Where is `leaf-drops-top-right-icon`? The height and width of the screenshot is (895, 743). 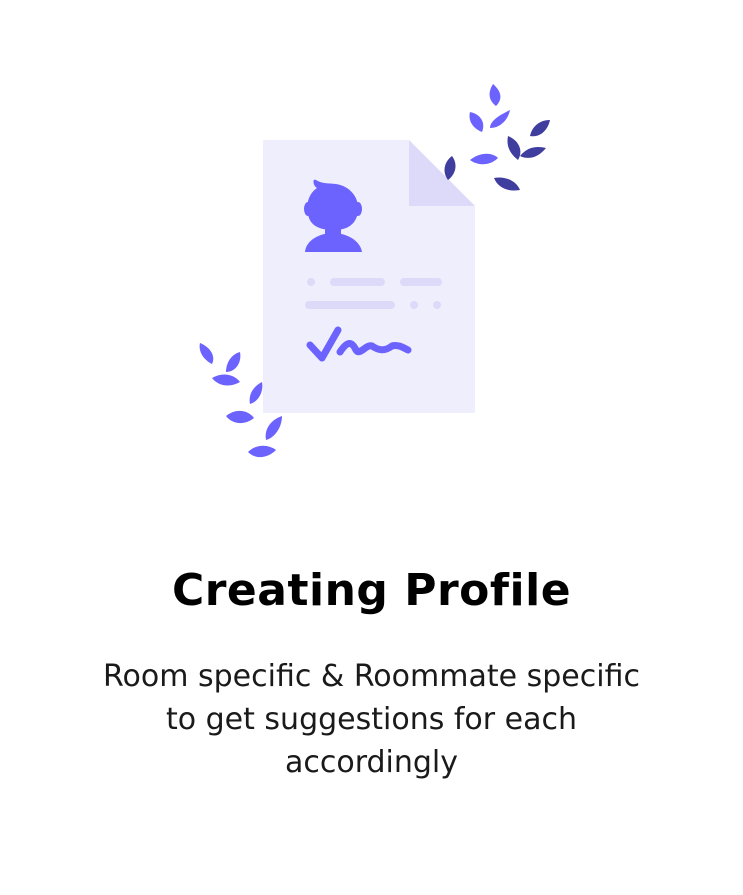
leaf-drops-top-right-icon is located at coordinates (497, 137).